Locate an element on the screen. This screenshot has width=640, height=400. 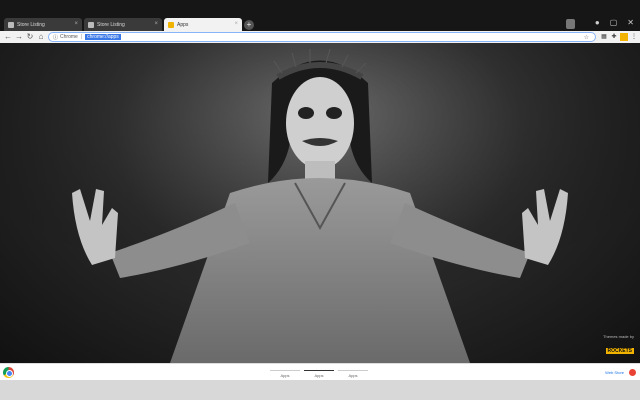
extension-icon: ▦ is located at coordinates (604, 37).